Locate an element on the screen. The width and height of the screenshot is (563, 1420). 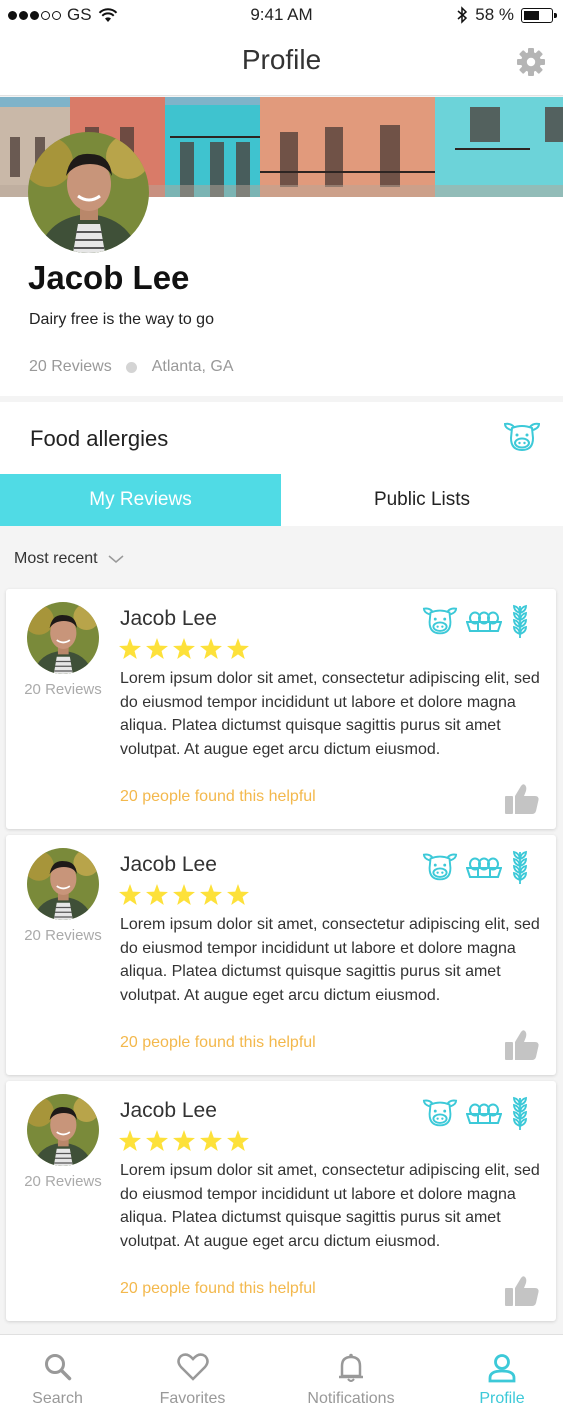
status-right: 58 % is located at coordinates (506, 15).